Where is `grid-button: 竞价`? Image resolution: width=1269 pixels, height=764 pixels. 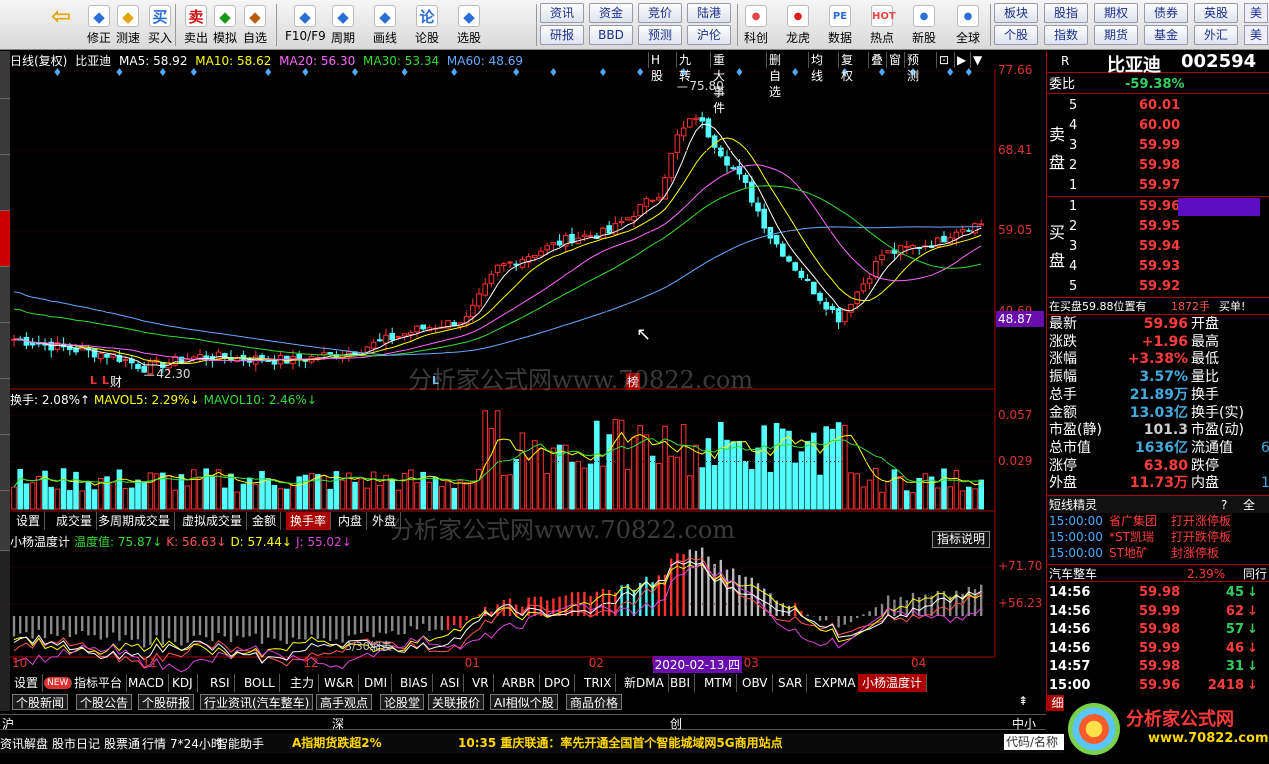 grid-button: 竞价 is located at coordinates (660, 13).